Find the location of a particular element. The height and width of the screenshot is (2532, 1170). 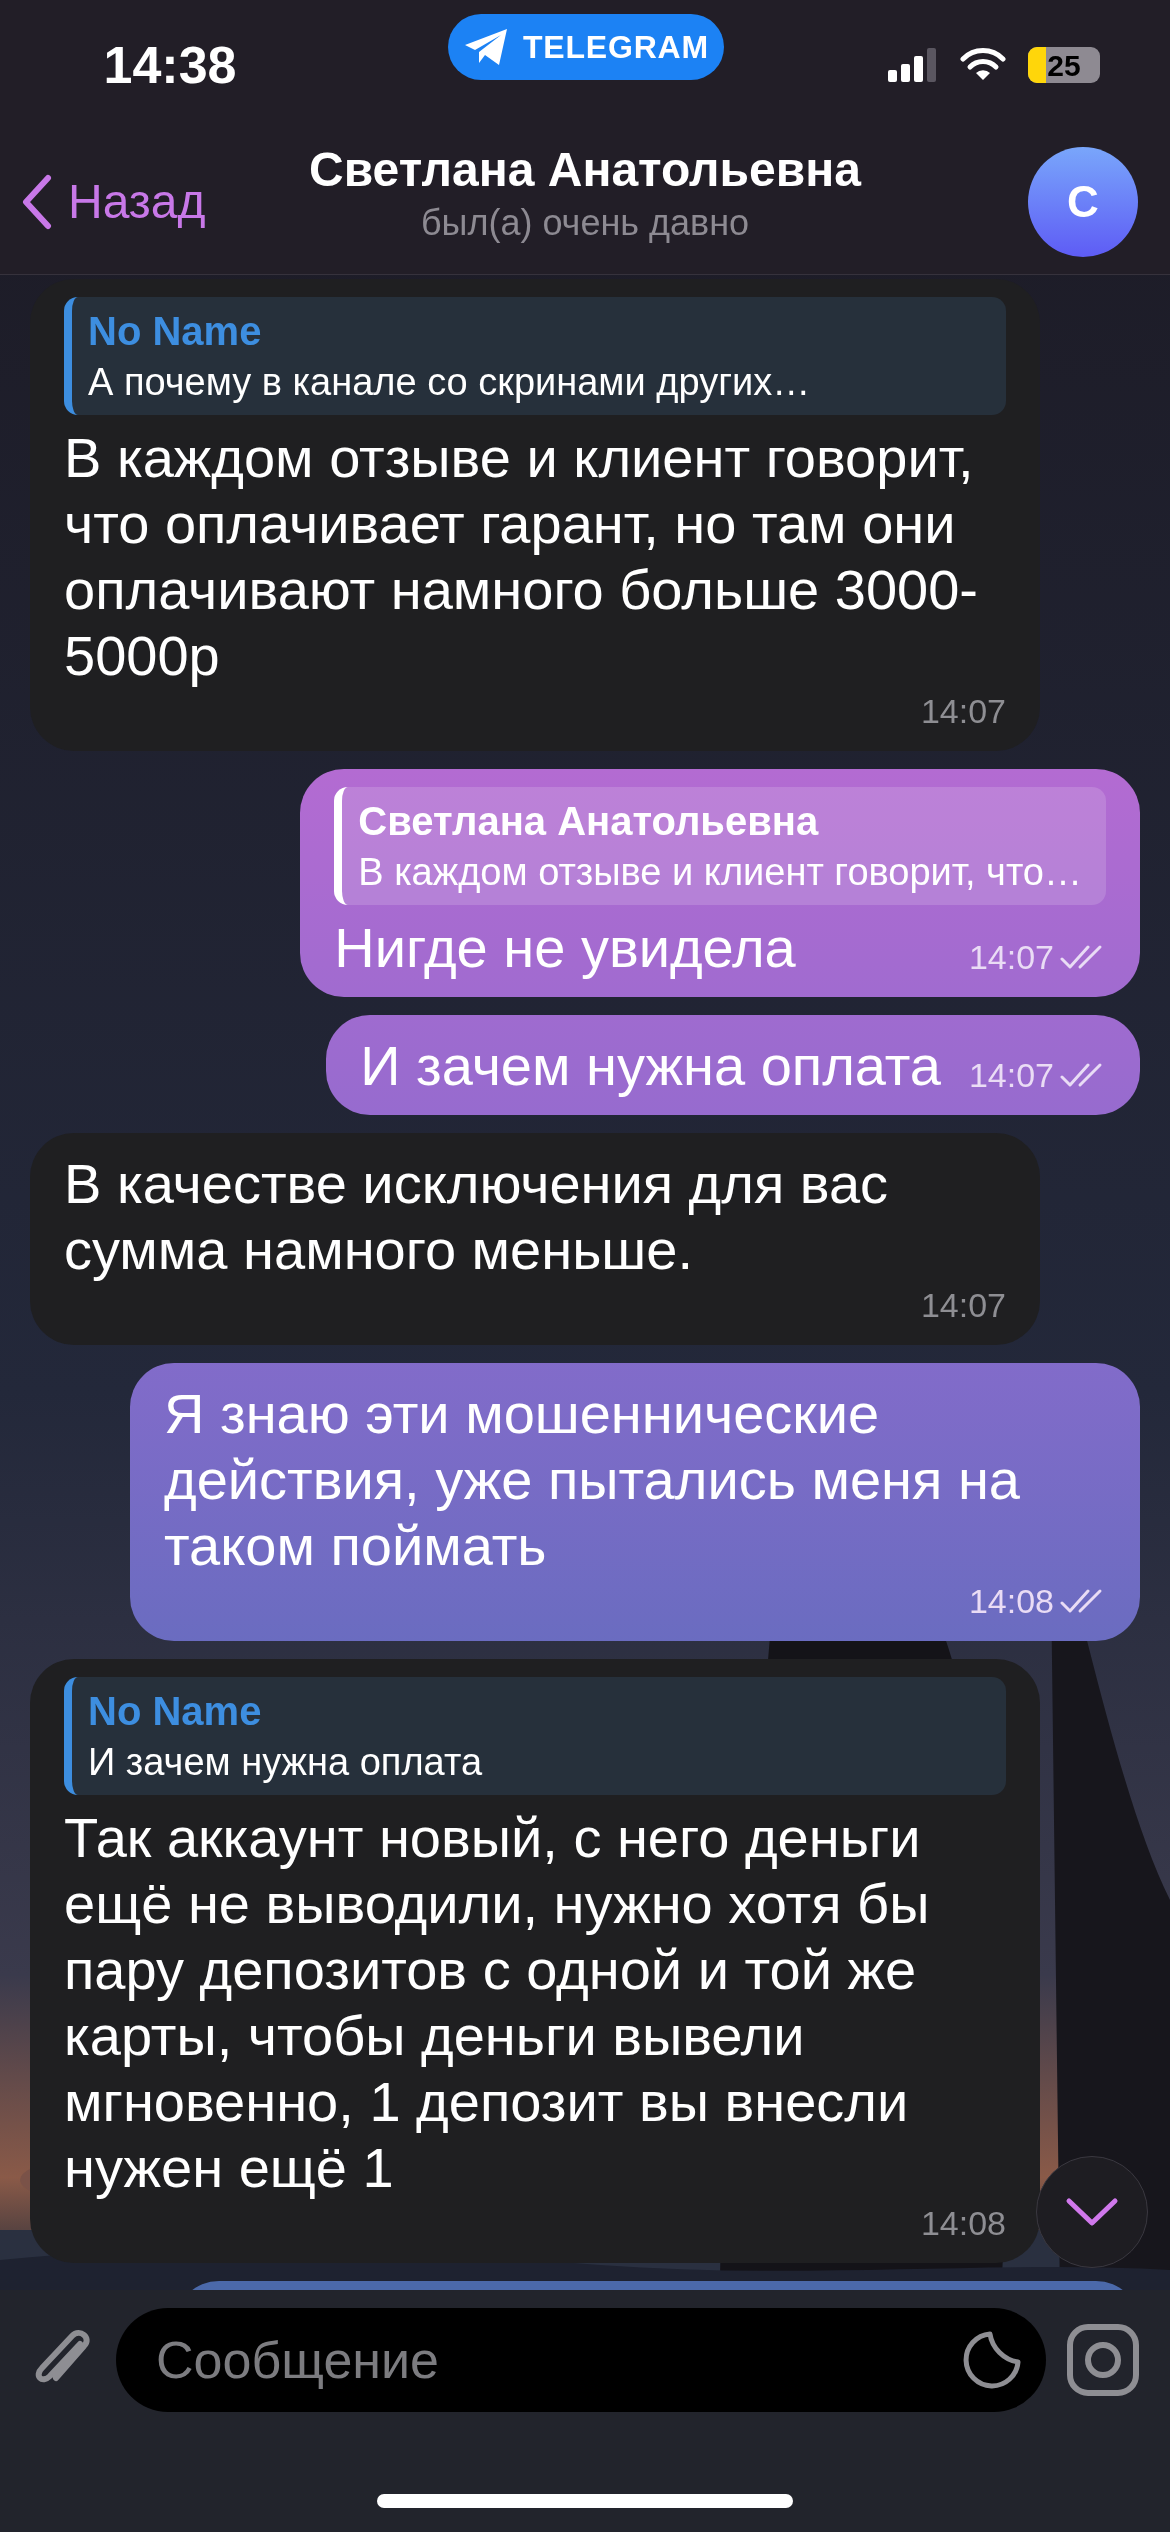

chat-status: был(а) очень давно is located at coordinates (585, 223).